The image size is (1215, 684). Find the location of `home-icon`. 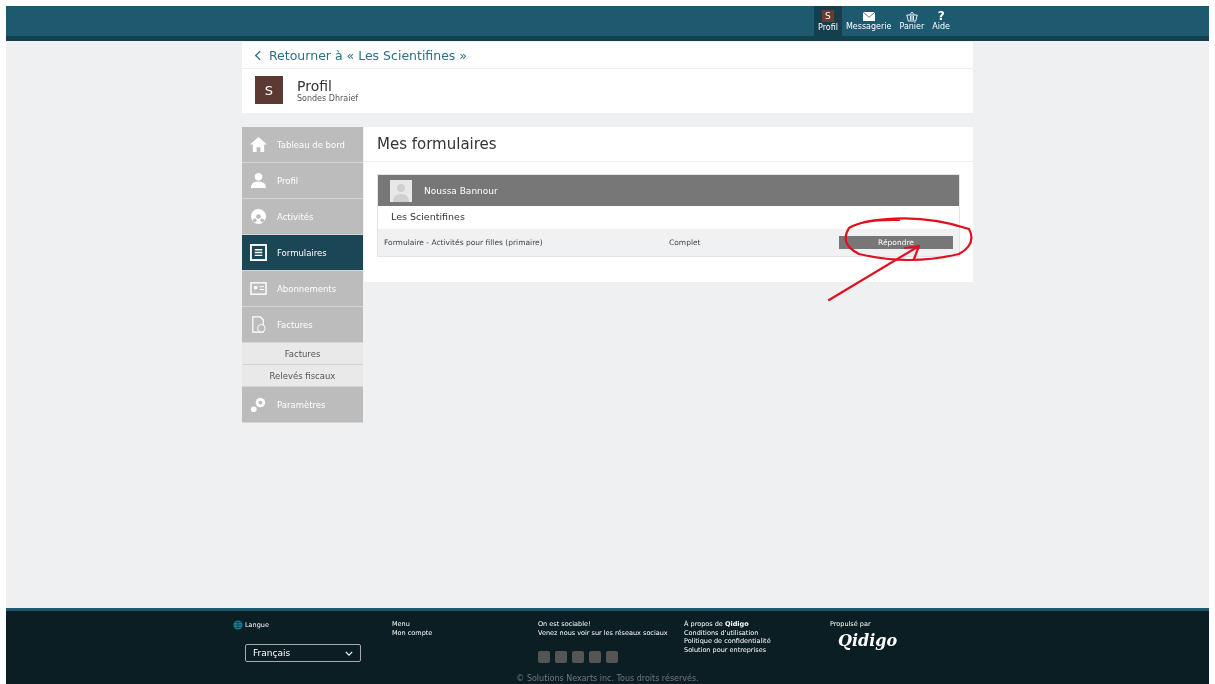

home-icon is located at coordinates (258, 144).